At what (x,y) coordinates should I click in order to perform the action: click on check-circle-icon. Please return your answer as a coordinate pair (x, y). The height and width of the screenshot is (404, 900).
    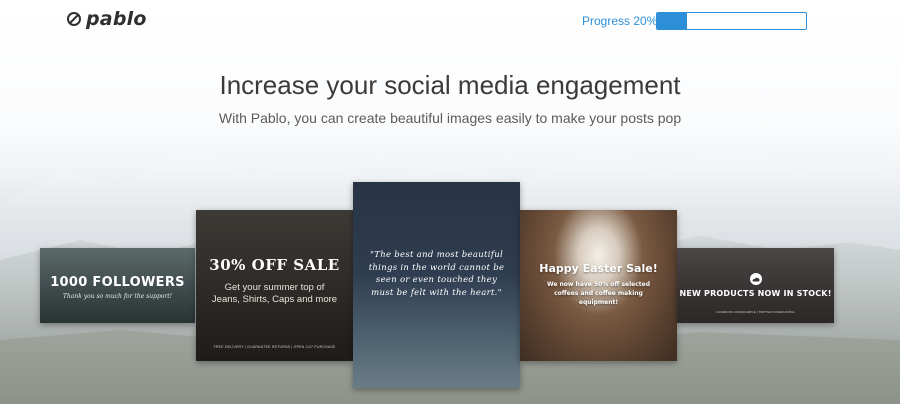
    Looking at the image, I should click on (74, 19).